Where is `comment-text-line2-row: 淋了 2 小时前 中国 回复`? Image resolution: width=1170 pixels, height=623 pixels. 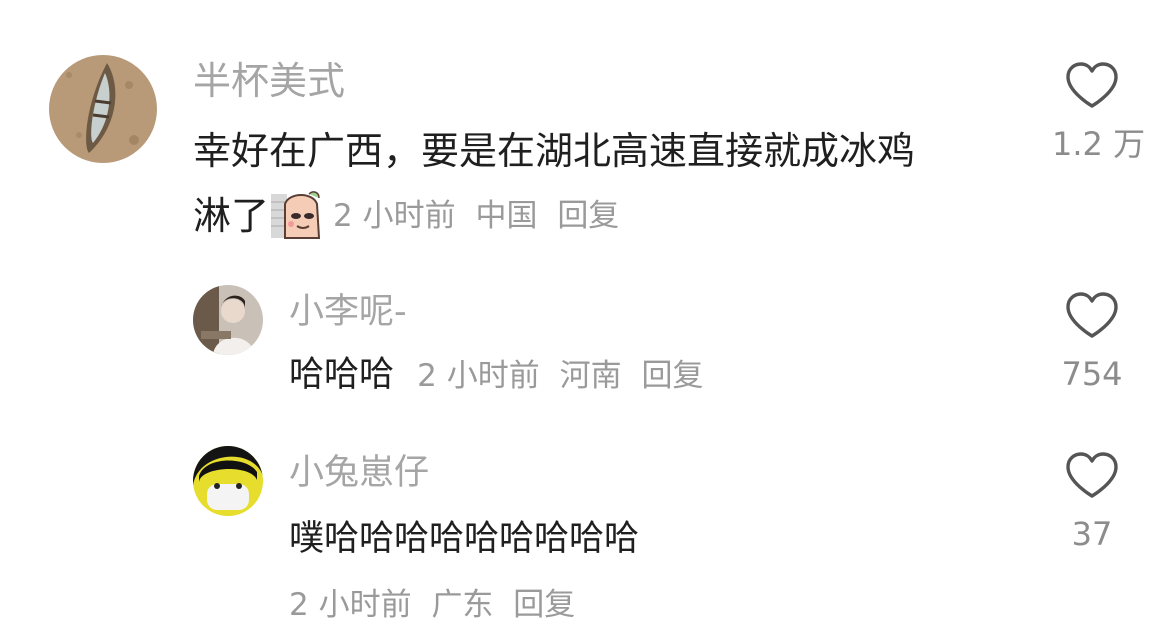
comment-text-line2-row: 淋了 2 小时前 中国 回复 is located at coordinates (406, 216).